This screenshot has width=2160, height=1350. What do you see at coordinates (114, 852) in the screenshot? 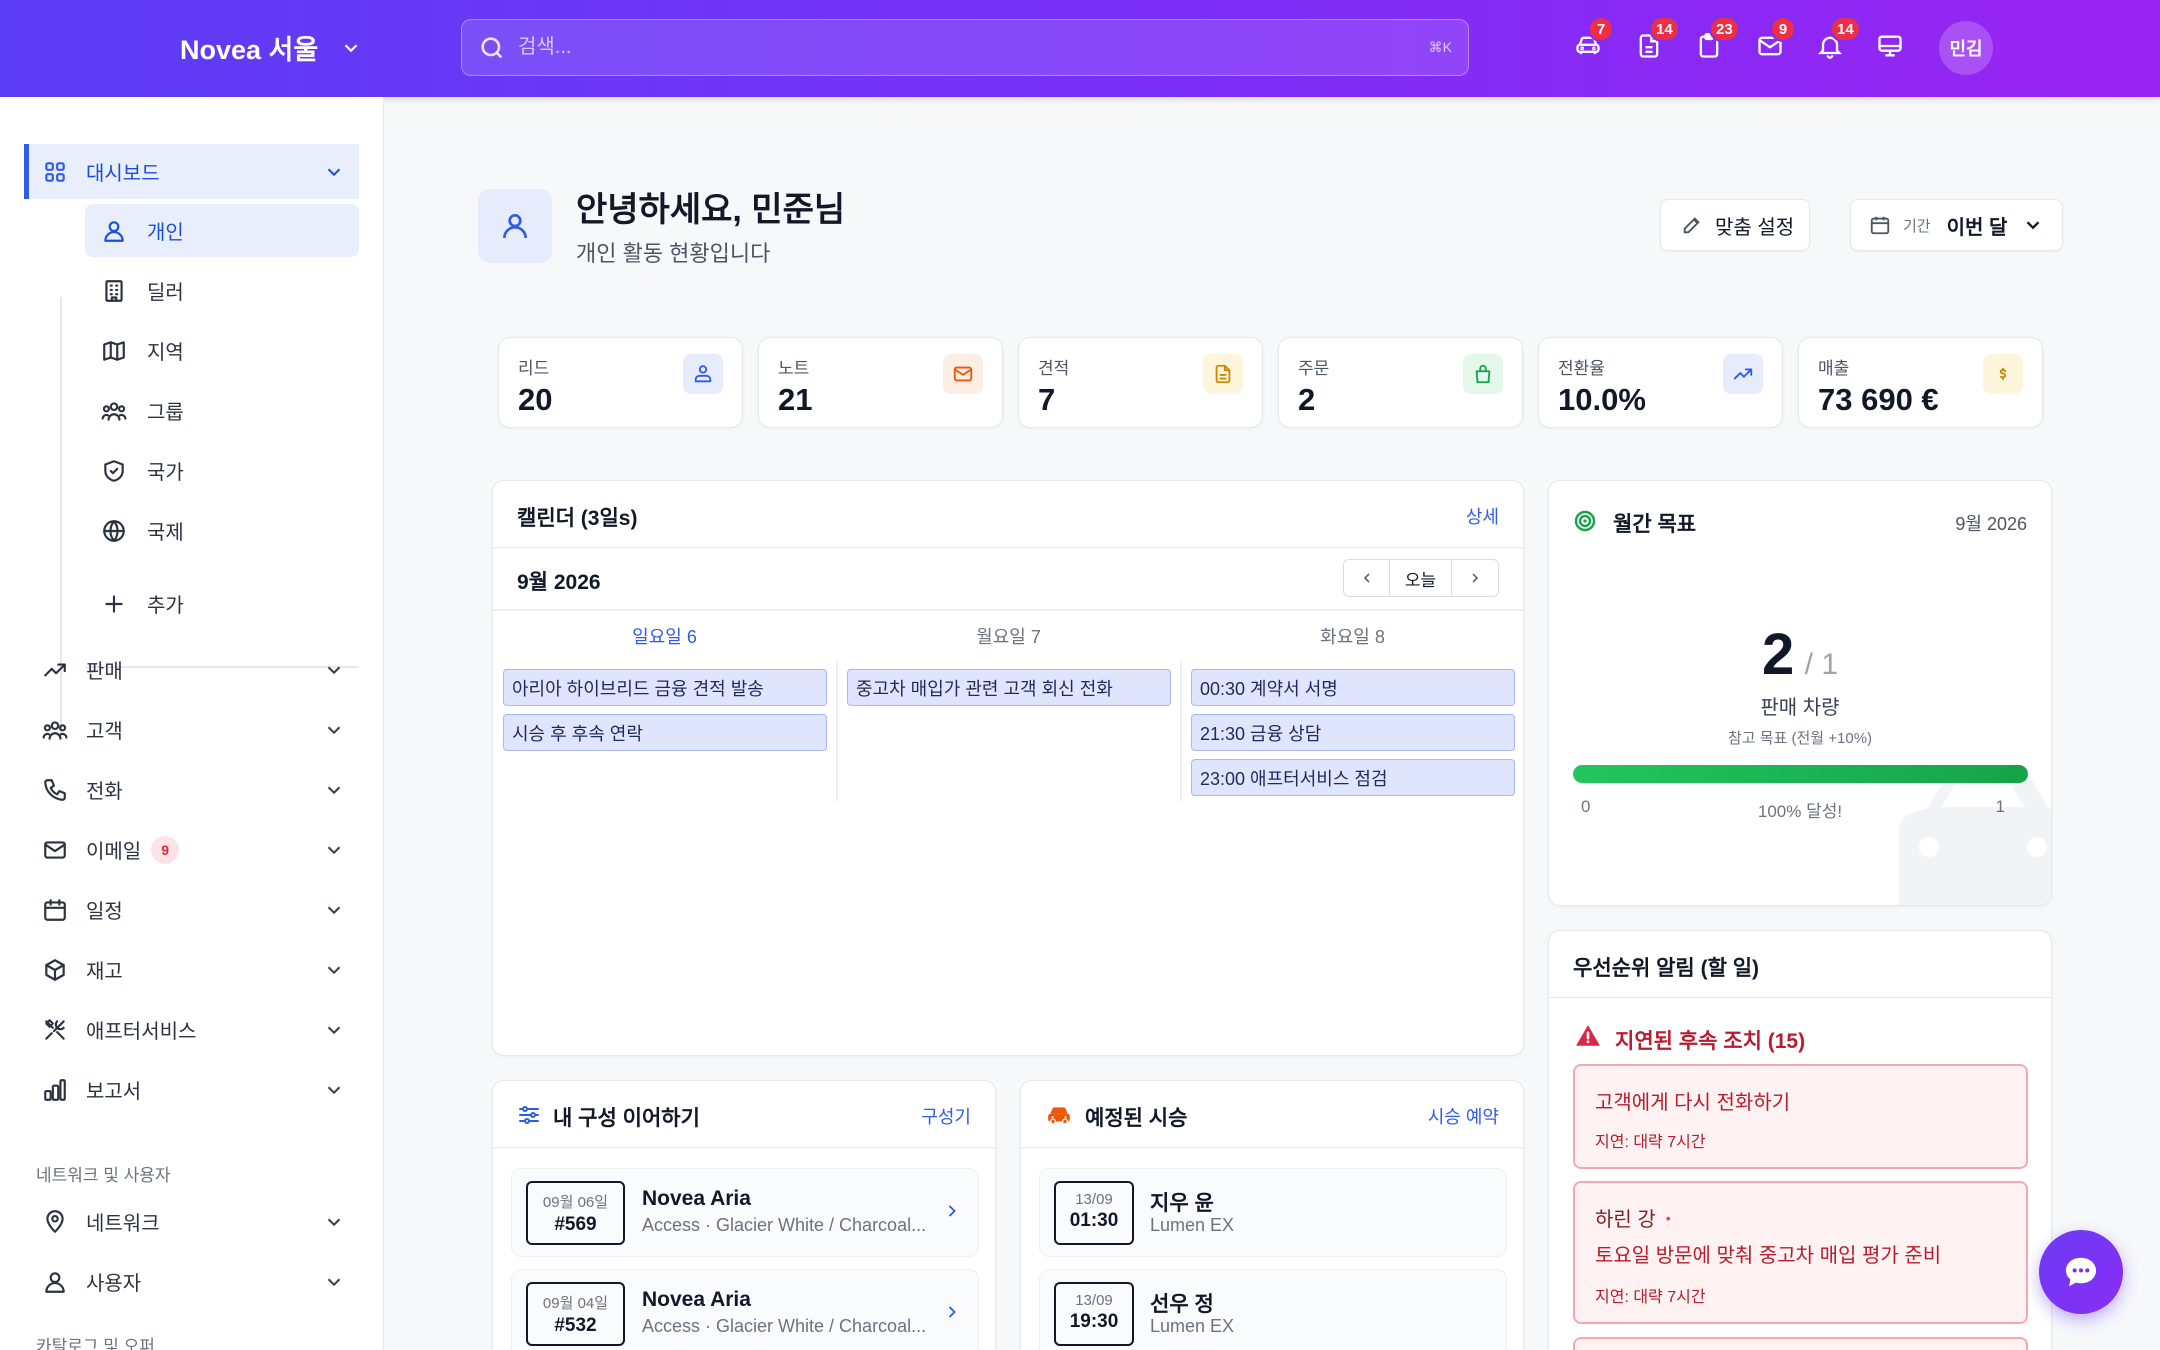
I see `sidebar-item-label: 이메일` at bounding box center [114, 852].